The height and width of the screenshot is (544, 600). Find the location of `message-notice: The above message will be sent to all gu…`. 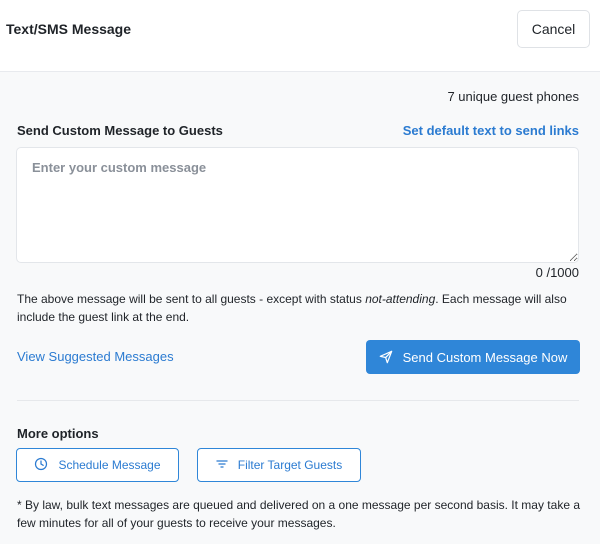

message-notice: The above message will be sent to all gu… is located at coordinates (300, 308).